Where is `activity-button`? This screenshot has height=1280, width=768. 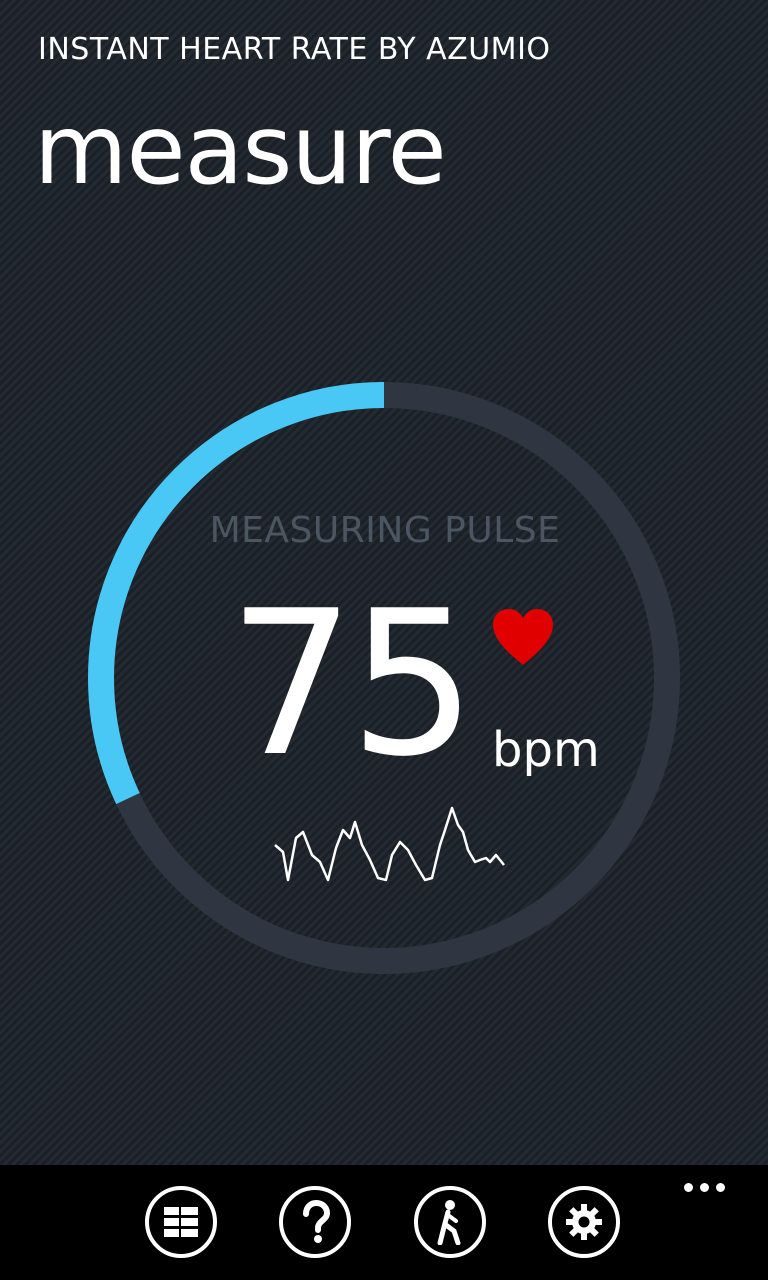 activity-button is located at coordinates (450, 1222).